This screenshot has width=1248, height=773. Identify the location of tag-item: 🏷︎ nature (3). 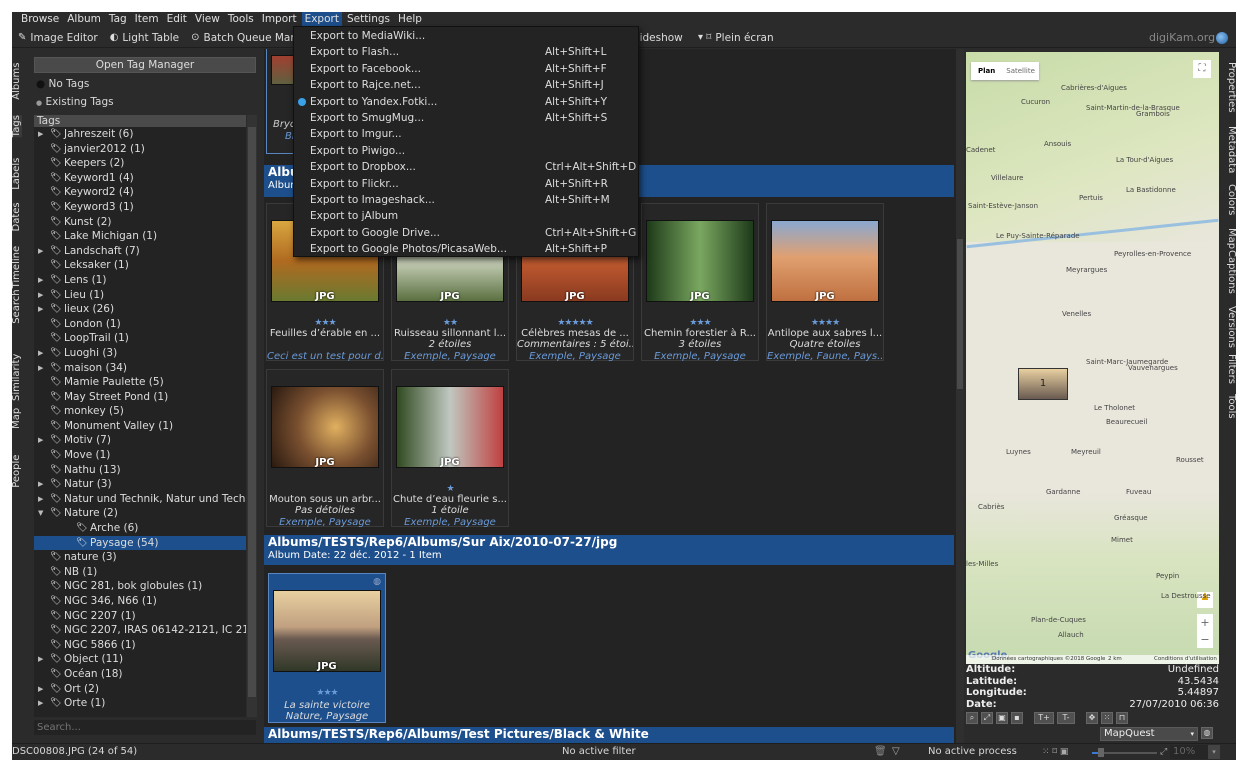
(140, 557).